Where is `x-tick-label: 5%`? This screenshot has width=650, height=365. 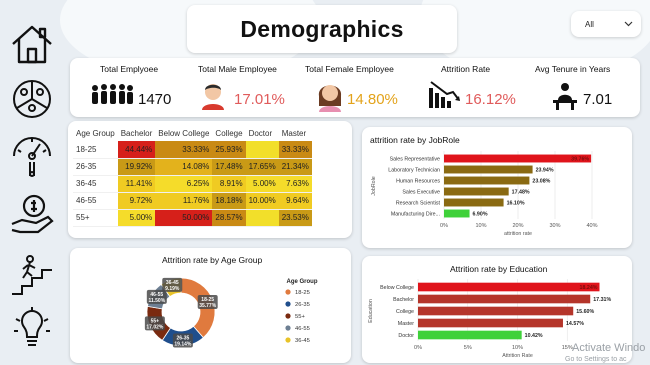 x-tick-label: 5% is located at coordinates (468, 348).